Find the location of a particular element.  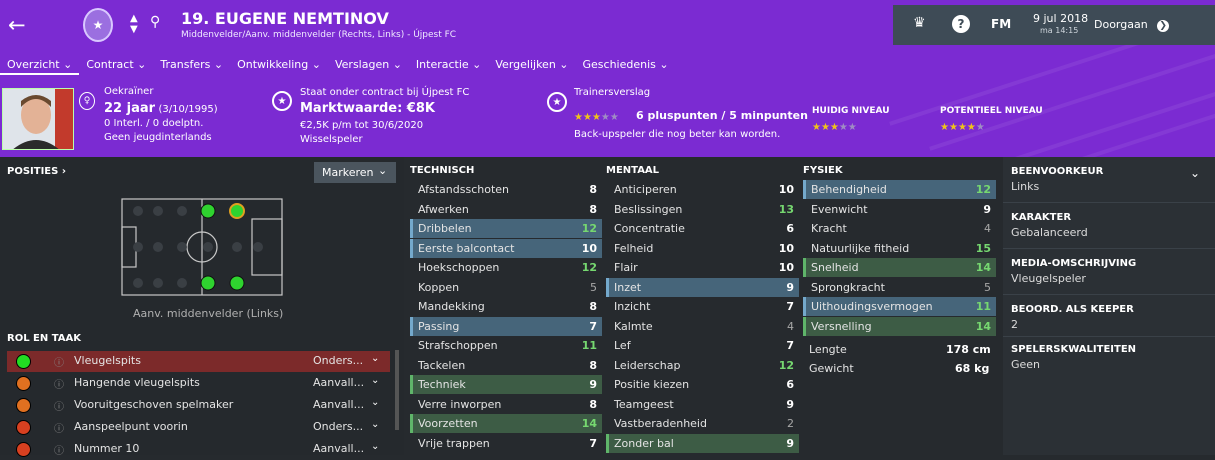

attribute-name: Mandekking is located at coordinates (451, 306).